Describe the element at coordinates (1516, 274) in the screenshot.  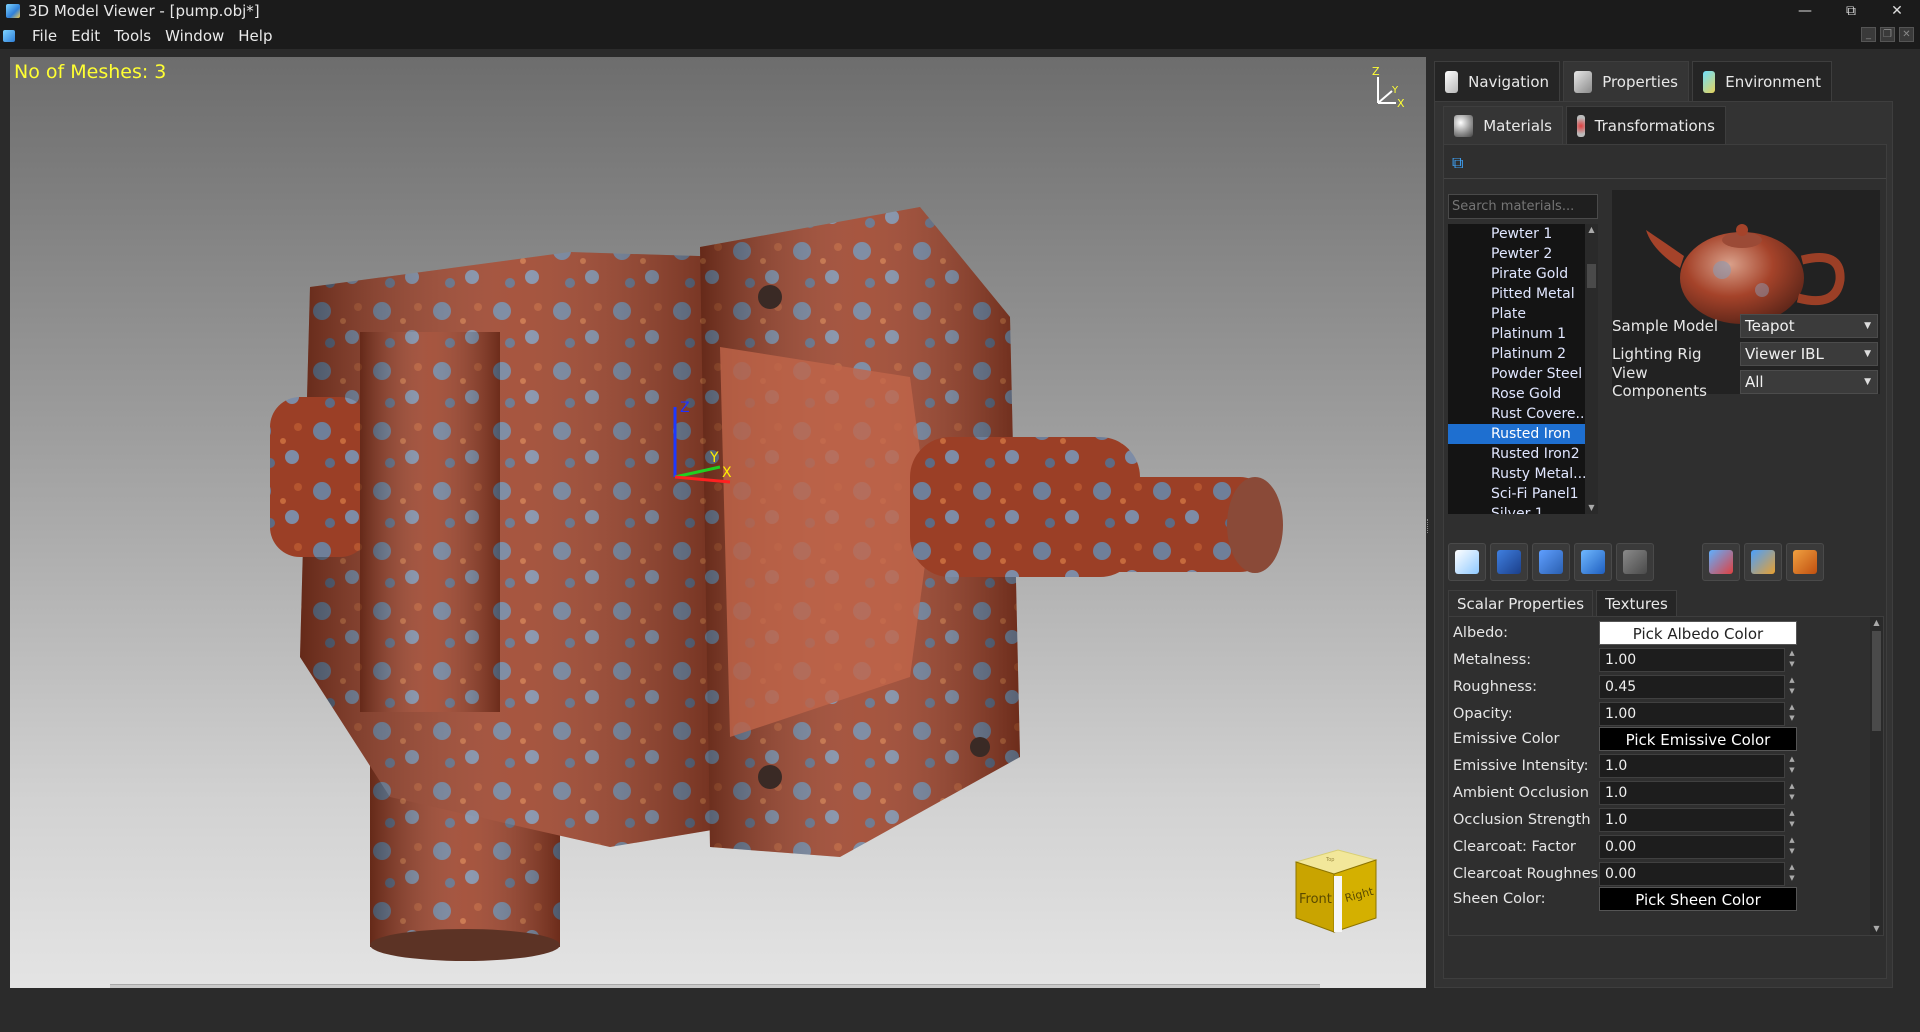
I see `list-item: Pirate Gold` at that location.